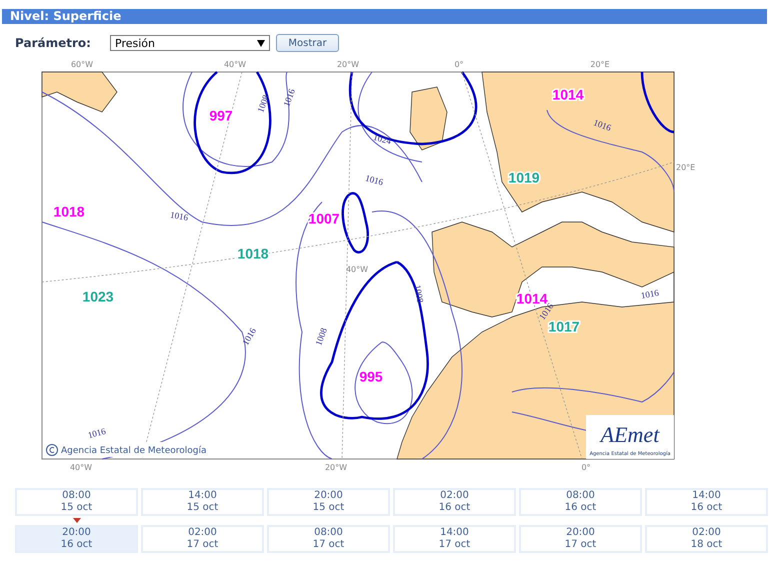 The height and width of the screenshot is (561, 769). I want to click on time-slot: 20:00 15 oct, so click(328, 502).